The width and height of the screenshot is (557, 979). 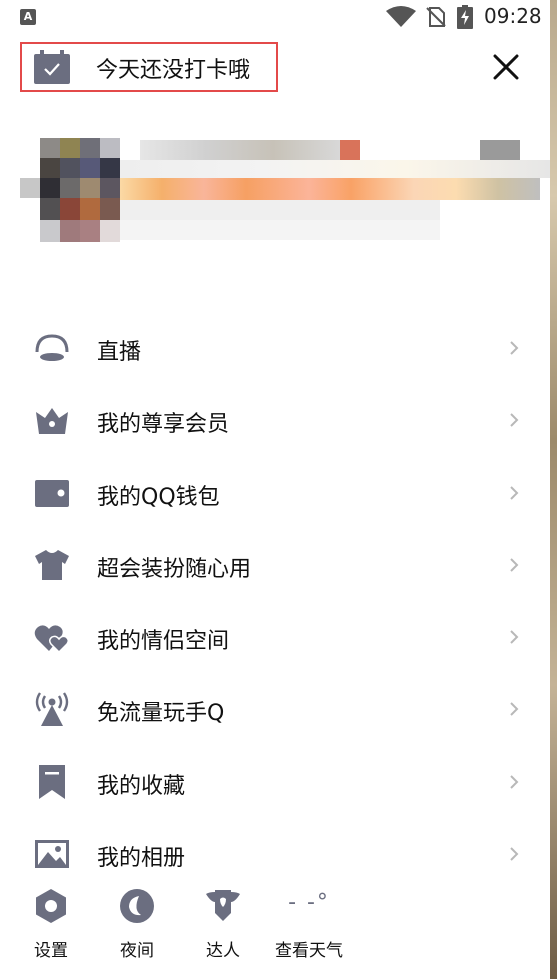 What do you see at coordinates (275, 782) in the screenshot?
I see `menu-item-favorites: 我的收藏` at bounding box center [275, 782].